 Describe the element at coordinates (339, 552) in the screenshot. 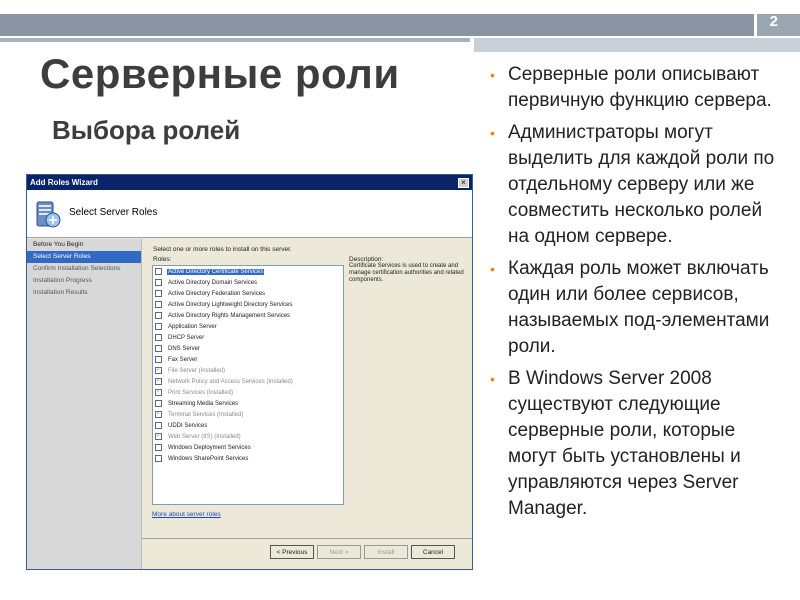

I see `next-button: Next >` at that location.